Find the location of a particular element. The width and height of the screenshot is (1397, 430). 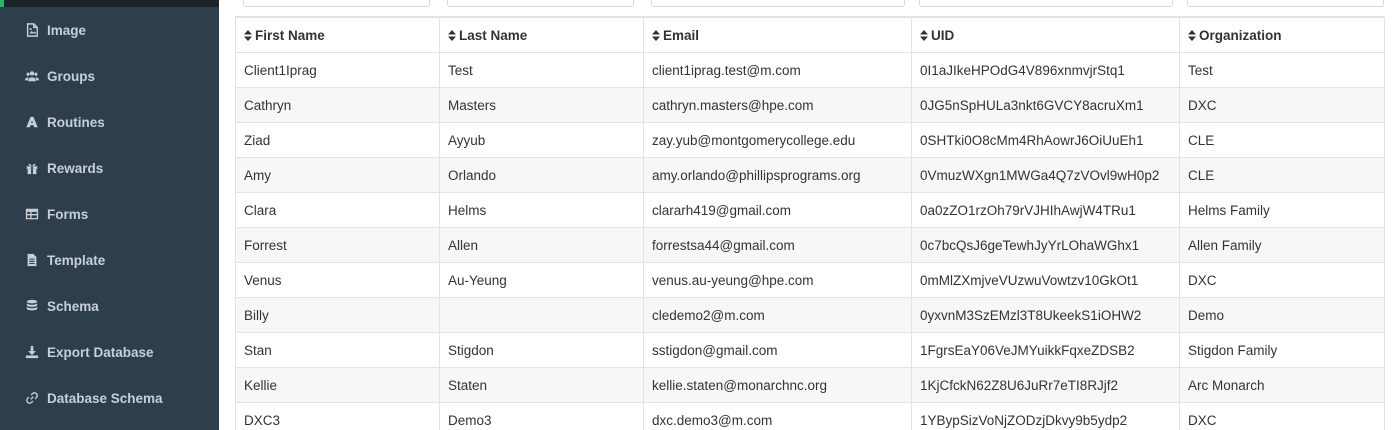

cell-last-name: Stigdon is located at coordinates (541, 350).